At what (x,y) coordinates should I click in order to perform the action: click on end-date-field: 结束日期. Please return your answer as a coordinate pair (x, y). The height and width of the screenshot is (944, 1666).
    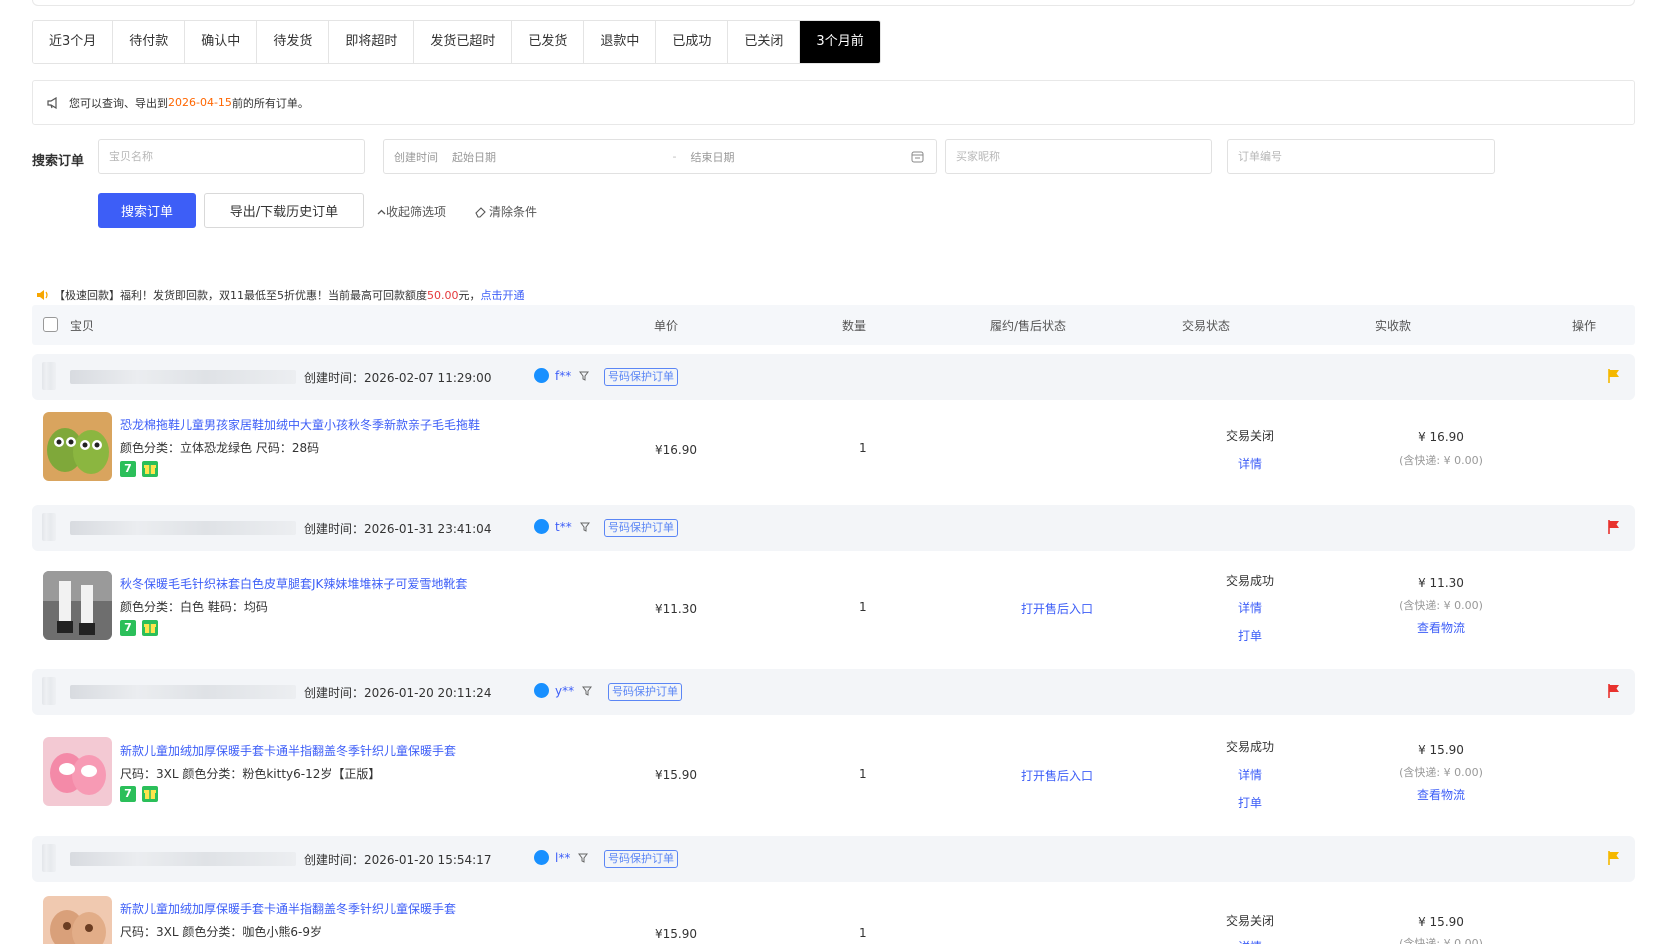
    Looking at the image, I should click on (712, 157).